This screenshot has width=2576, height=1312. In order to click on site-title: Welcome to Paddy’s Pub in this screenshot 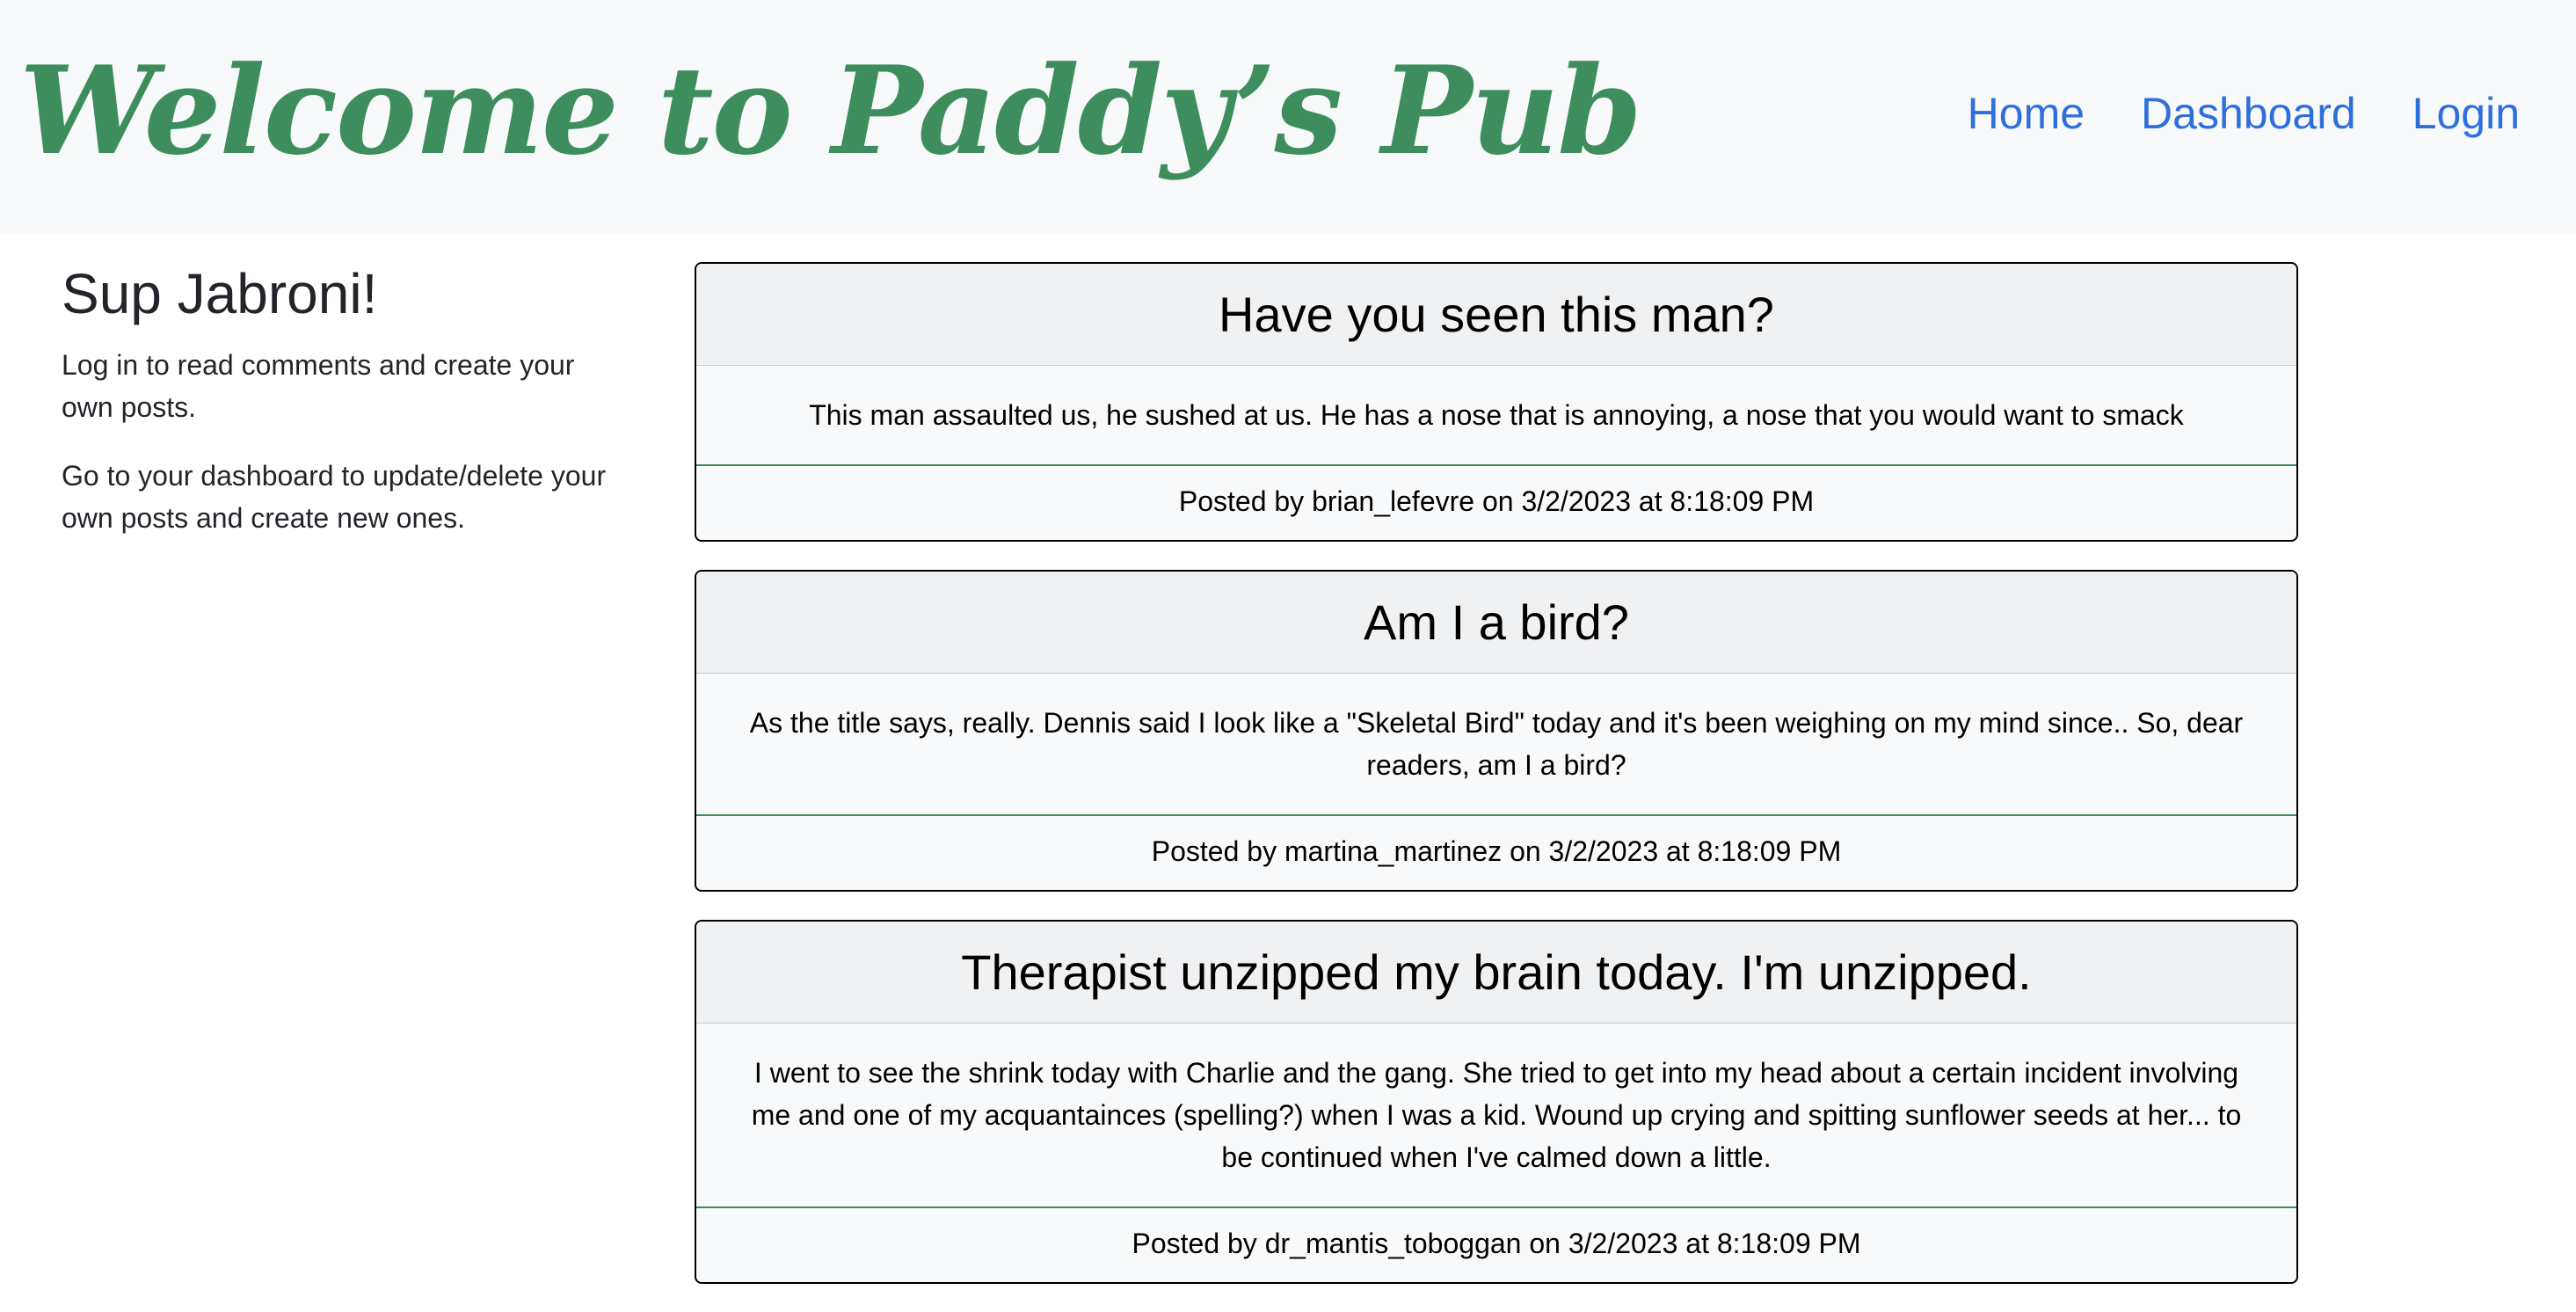, I will do `click(830, 110)`.